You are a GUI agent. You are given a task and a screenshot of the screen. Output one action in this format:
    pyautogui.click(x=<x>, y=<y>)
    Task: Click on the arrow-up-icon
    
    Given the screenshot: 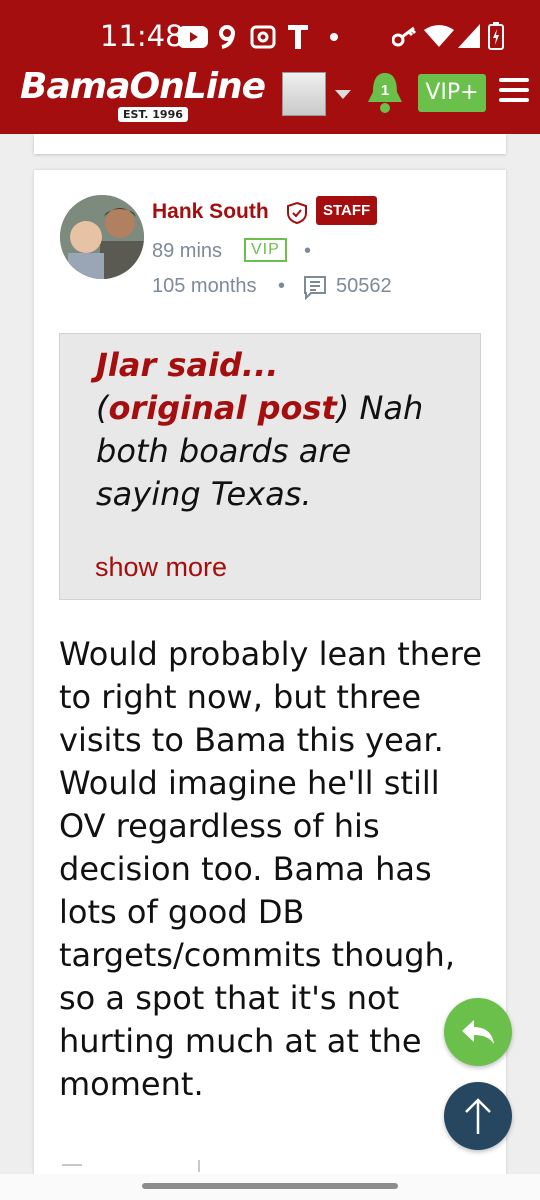 What is the action you would take?
    pyautogui.click(x=478, y=1116)
    